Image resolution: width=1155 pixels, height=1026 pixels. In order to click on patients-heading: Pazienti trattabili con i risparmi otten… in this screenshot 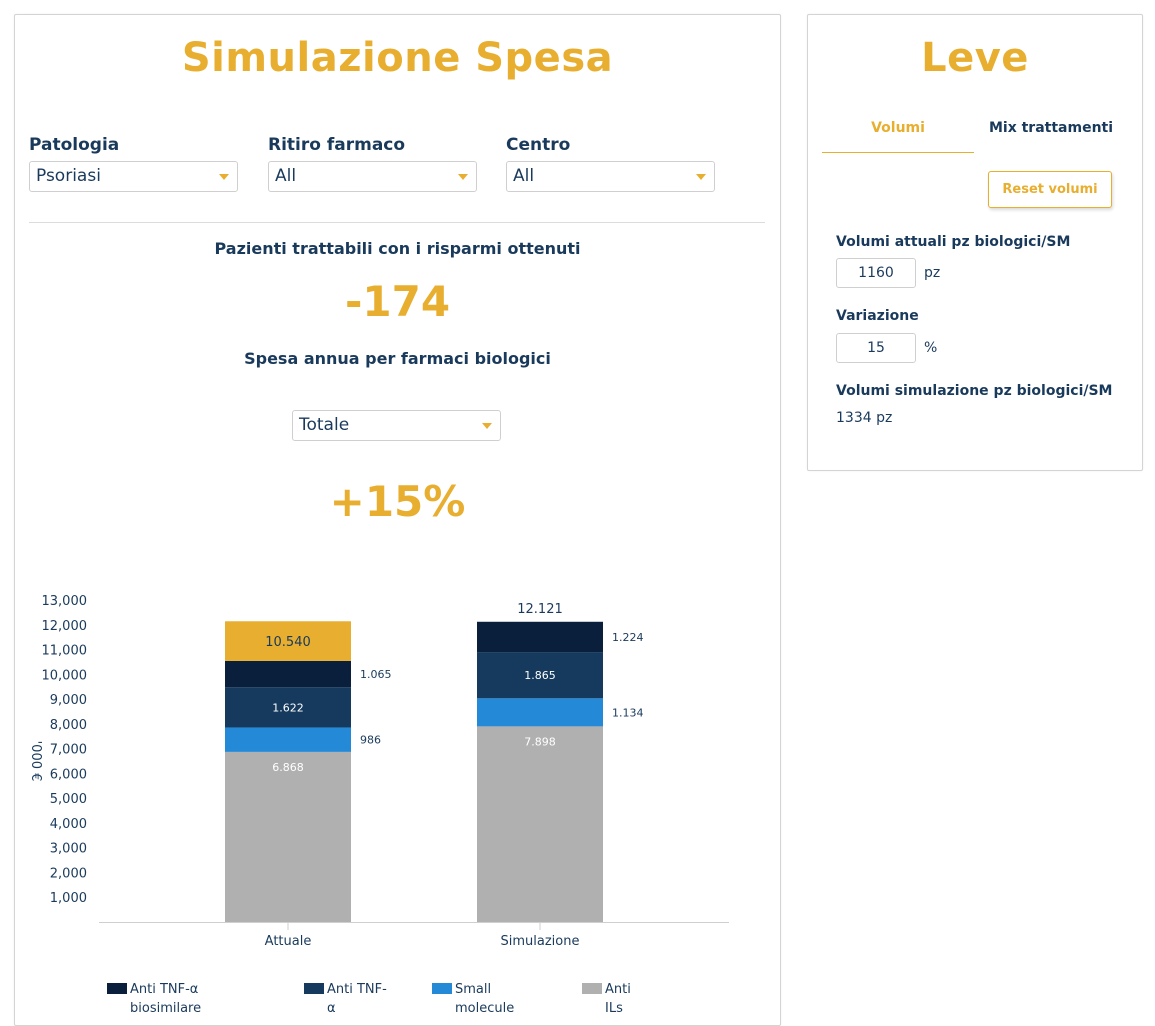, I will do `click(397, 248)`.